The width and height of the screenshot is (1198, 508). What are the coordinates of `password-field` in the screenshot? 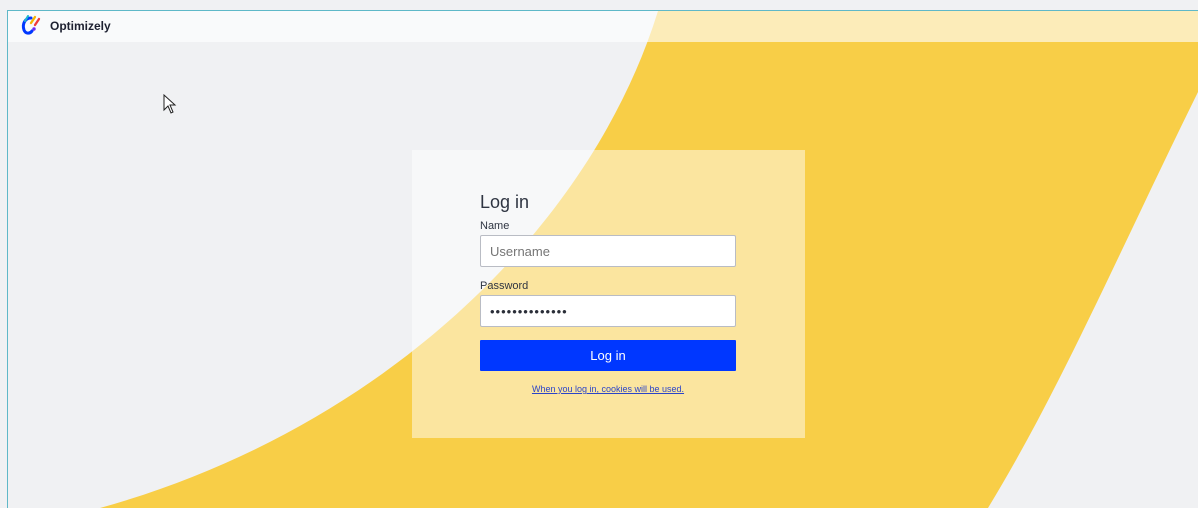 It's located at (608, 311).